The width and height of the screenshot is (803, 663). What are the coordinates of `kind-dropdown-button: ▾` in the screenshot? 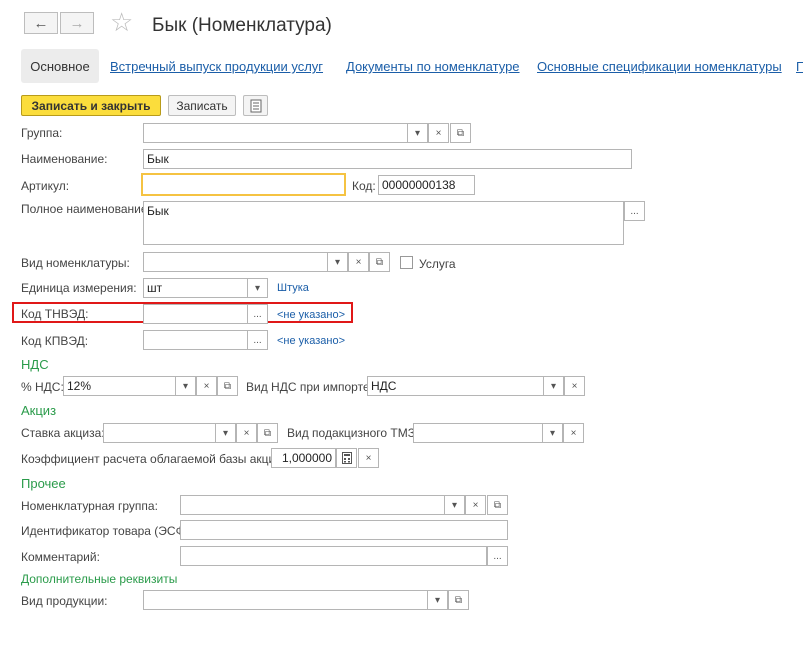 It's located at (337, 262).